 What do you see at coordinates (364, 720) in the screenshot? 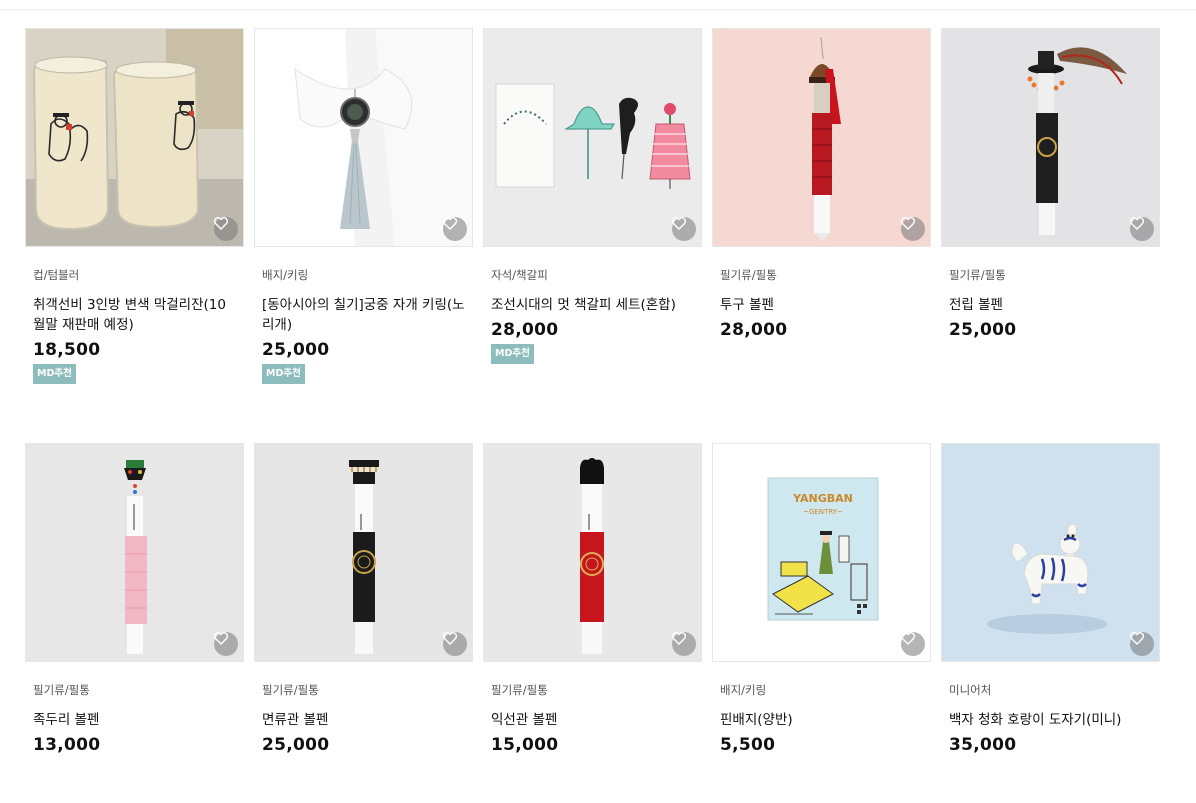
I see `product-title: 면류관 볼펜` at bounding box center [364, 720].